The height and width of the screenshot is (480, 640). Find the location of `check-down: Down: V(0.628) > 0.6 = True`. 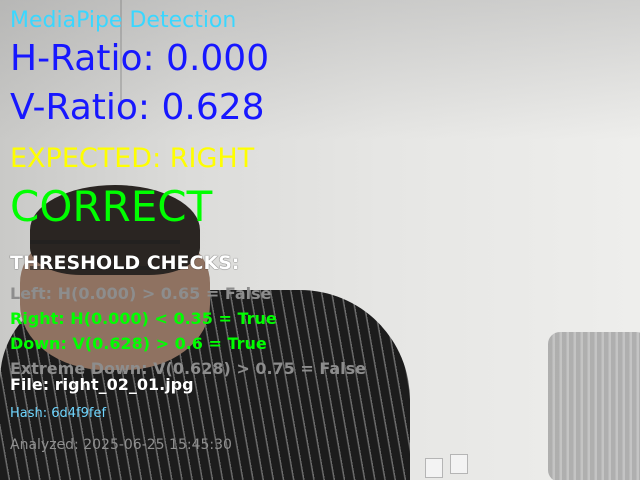

check-down: Down: V(0.628) > 0.6 = True is located at coordinates (138, 343).